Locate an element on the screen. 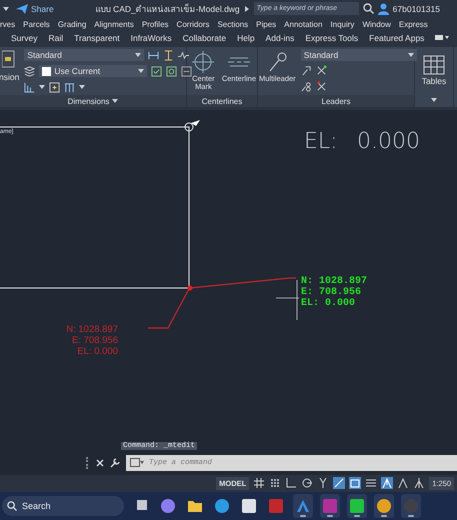 This screenshot has height=520, width=457. menu-item: Pipes is located at coordinates (266, 24).